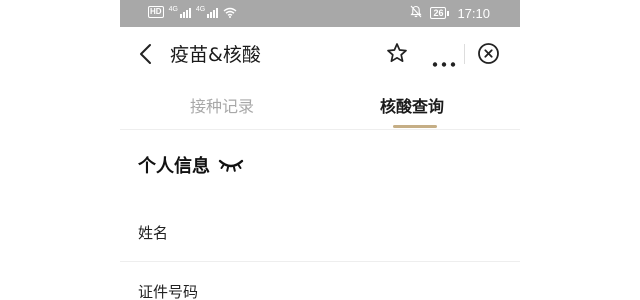 This screenshot has width=640, height=300. What do you see at coordinates (320, 54) in the screenshot?
I see `nav-bar: 疫苗&核酸` at bounding box center [320, 54].